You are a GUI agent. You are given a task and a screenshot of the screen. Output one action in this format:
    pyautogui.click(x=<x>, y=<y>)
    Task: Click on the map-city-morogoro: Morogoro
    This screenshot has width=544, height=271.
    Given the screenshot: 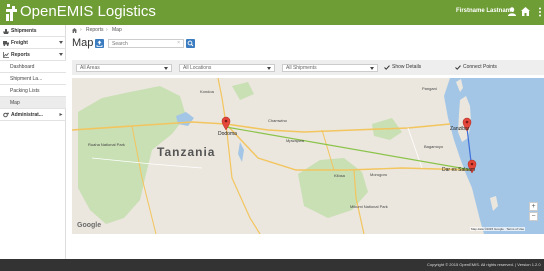 What is the action you would take?
    pyautogui.click(x=379, y=174)
    